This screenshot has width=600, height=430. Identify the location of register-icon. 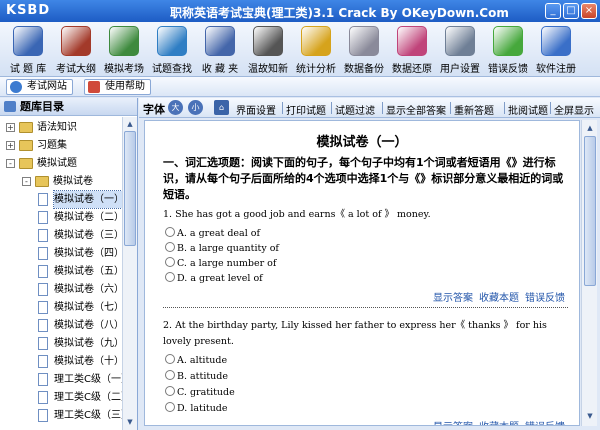
(556, 41).